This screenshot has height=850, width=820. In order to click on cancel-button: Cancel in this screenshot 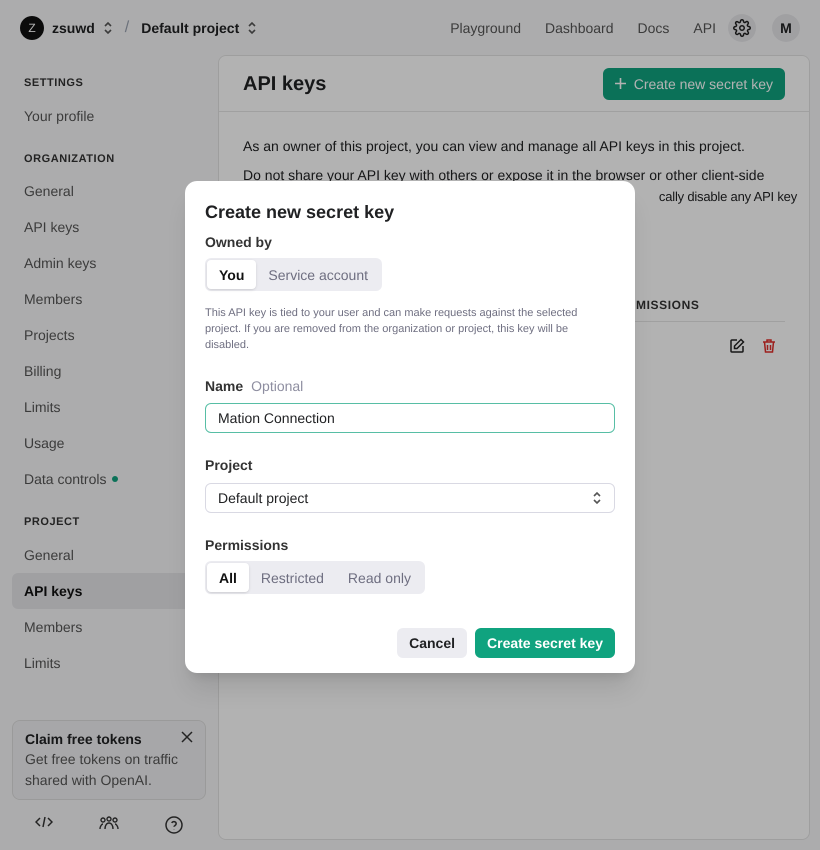, I will do `click(432, 643)`.